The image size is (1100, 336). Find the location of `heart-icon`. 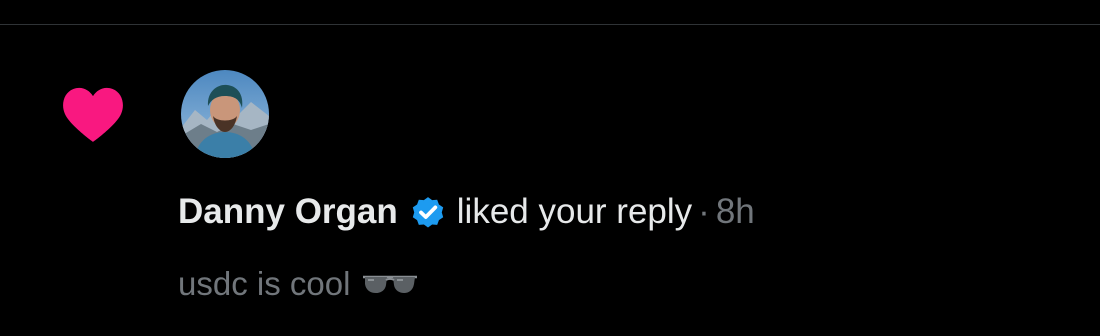

heart-icon is located at coordinates (93, 114).